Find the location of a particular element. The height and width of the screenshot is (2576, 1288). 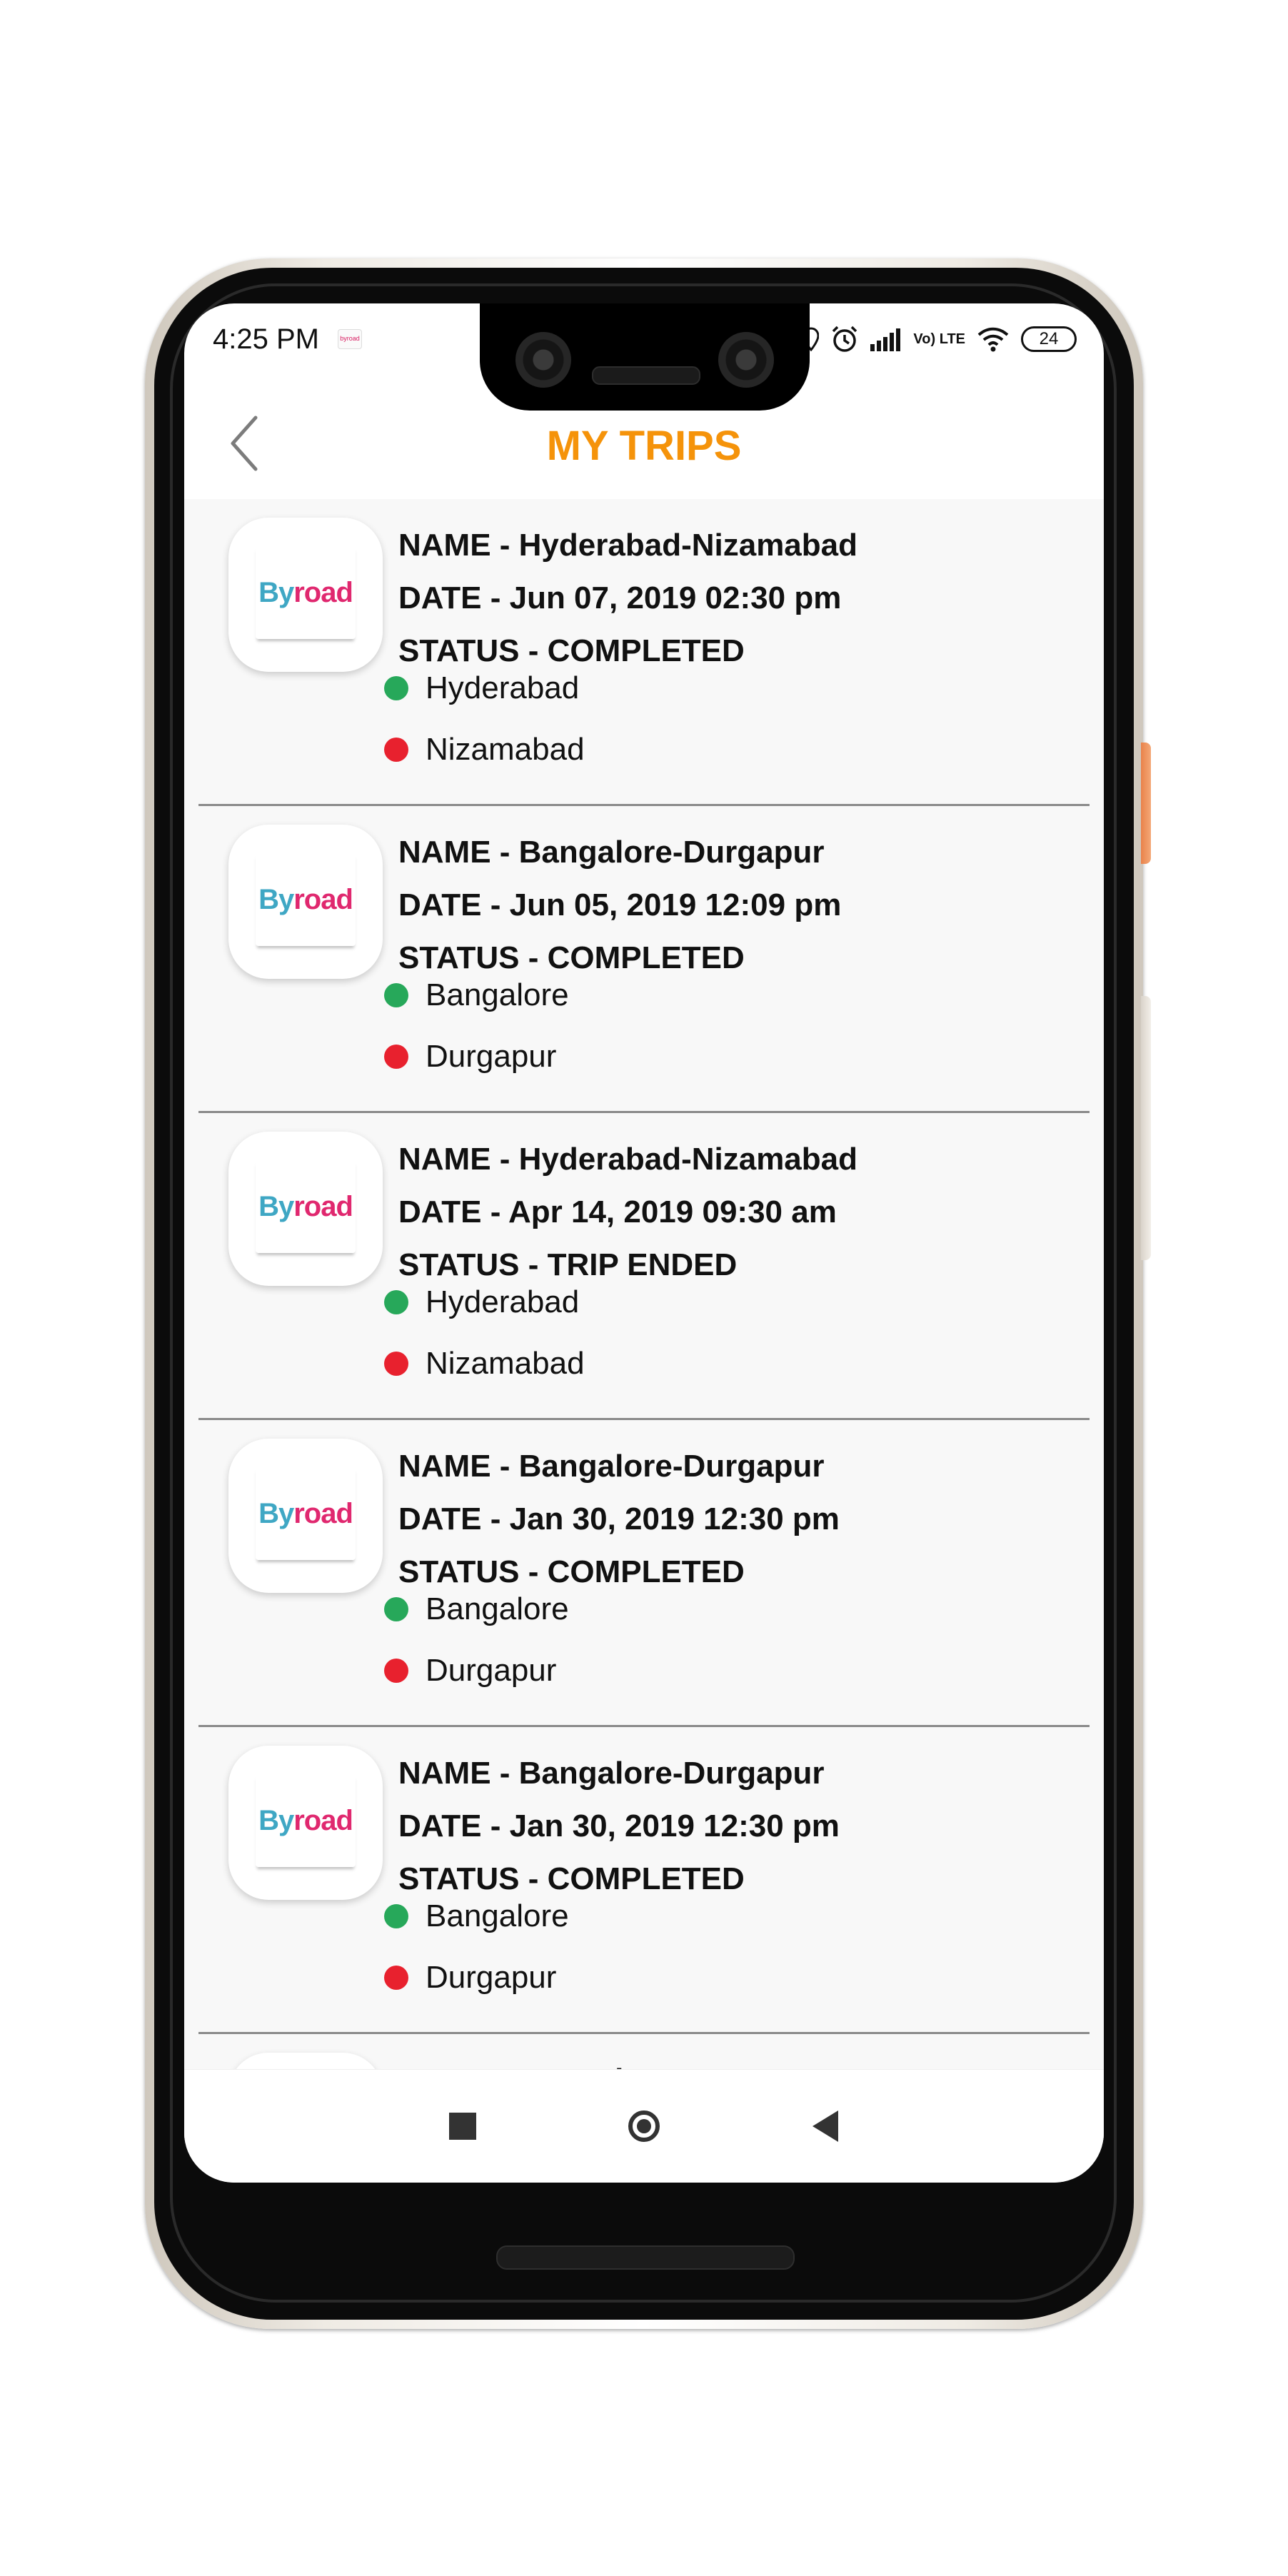

nav-back-button is located at coordinates (825, 2126).